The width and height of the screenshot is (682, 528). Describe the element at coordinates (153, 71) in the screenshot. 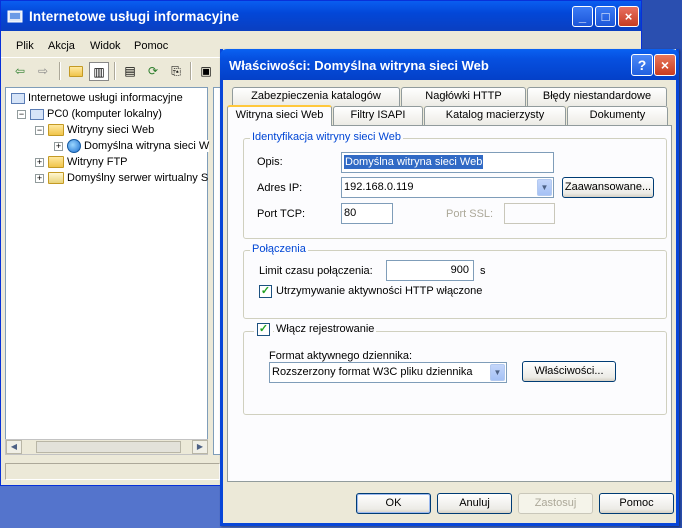

I see `refresh-icon: ⟳` at that location.